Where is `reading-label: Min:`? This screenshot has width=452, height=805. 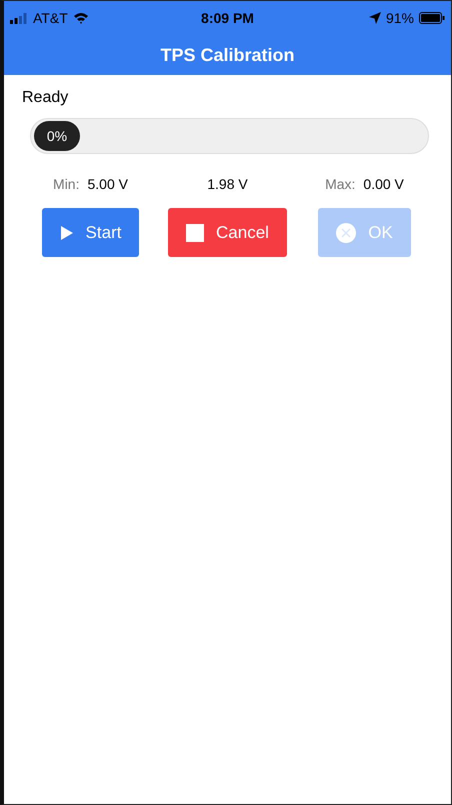
reading-label: Min: is located at coordinates (66, 184).